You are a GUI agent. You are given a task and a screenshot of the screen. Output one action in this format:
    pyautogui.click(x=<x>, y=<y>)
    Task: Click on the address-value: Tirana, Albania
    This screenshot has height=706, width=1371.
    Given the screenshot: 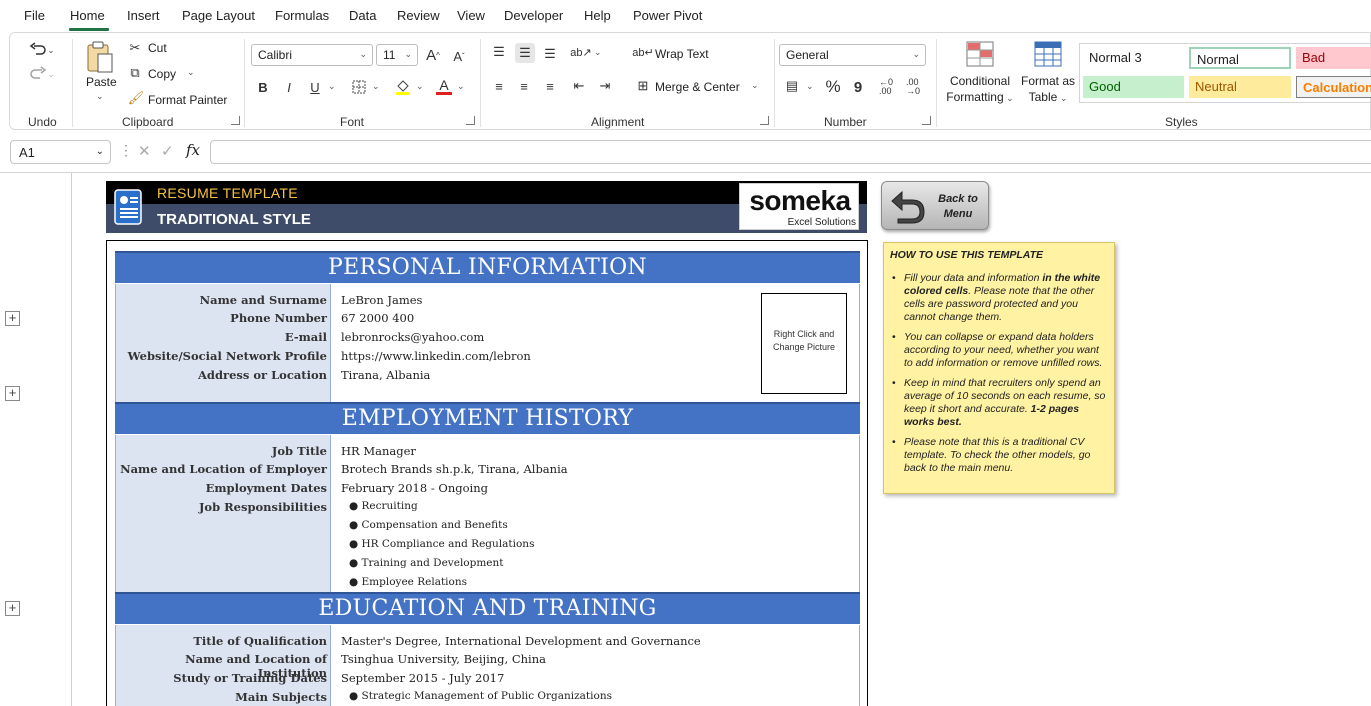 What is the action you would take?
    pyautogui.click(x=385, y=375)
    